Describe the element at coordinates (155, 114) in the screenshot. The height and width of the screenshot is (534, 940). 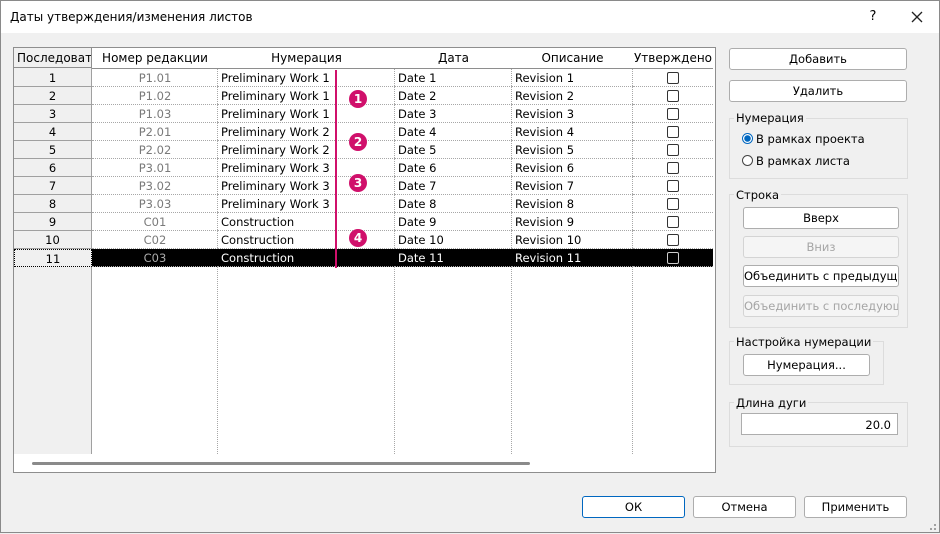
I see `cell-revision-number: P1.03` at that location.